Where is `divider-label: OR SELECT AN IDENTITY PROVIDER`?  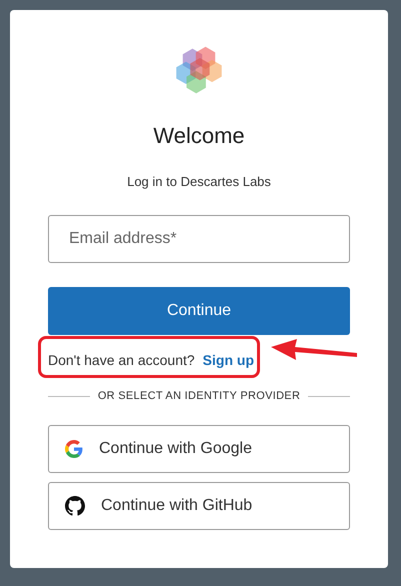 divider-label: OR SELECT AN IDENTITY PROVIDER is located at coordinates (199, 396).